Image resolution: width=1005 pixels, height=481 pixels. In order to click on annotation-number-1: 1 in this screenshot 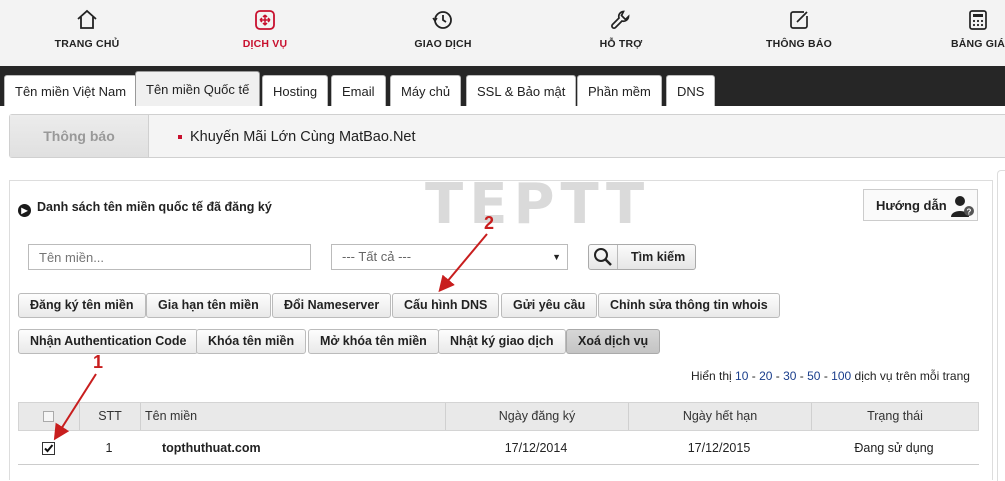, I will do `click(98, 362)`.